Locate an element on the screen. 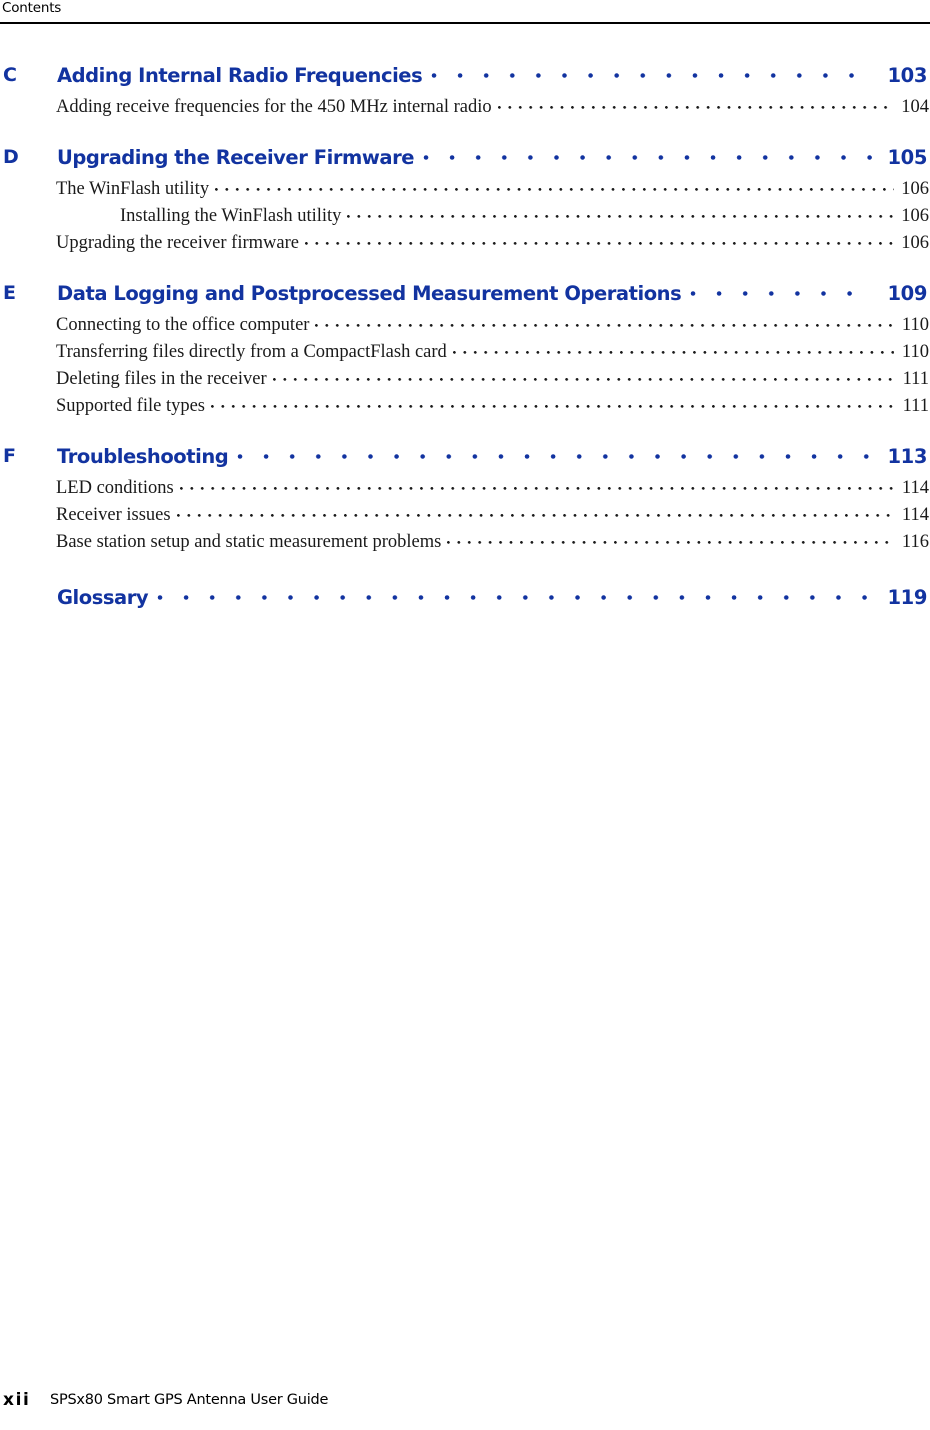  header-label: Contents is located at coordinates (32, 8).